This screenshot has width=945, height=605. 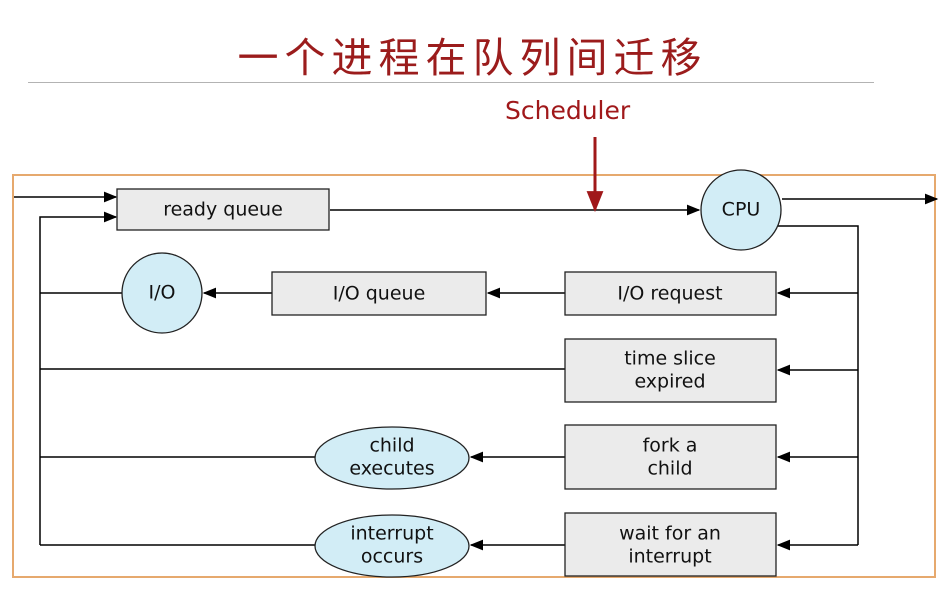 I want to click on fork-child-box: fork a child, so click(x=670, y=457).